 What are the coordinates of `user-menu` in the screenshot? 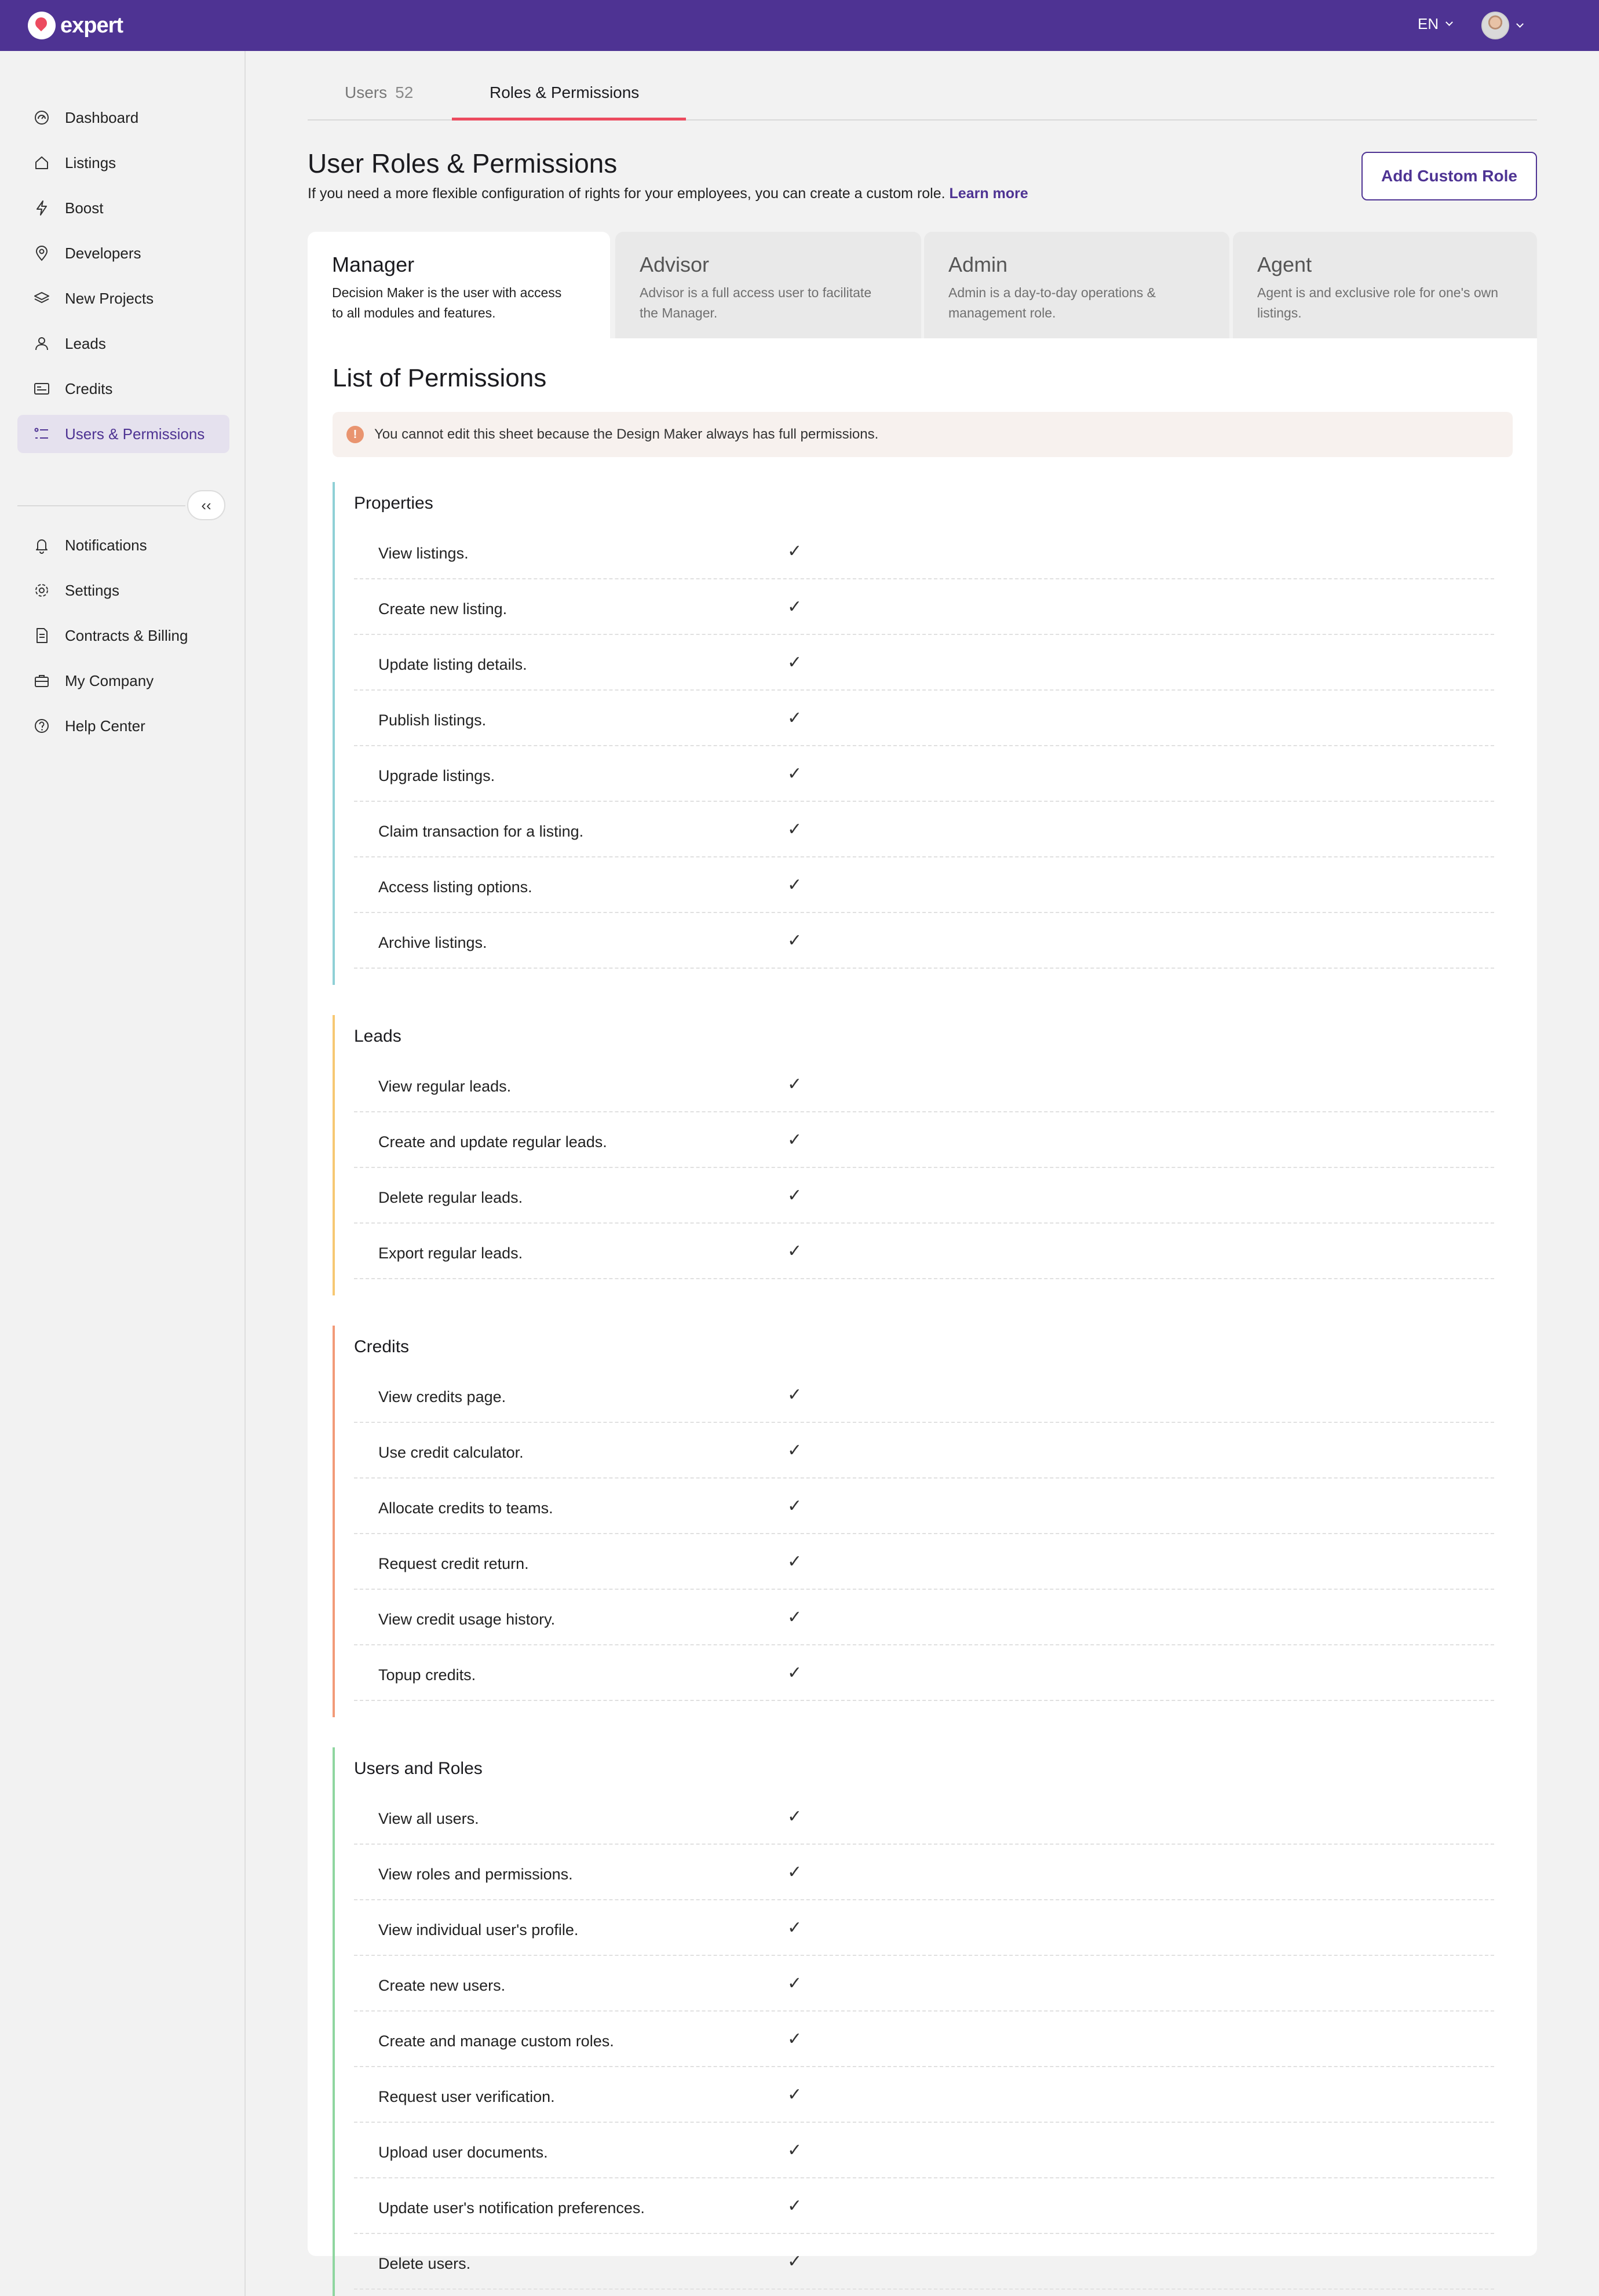 It's located at (1503, 25).